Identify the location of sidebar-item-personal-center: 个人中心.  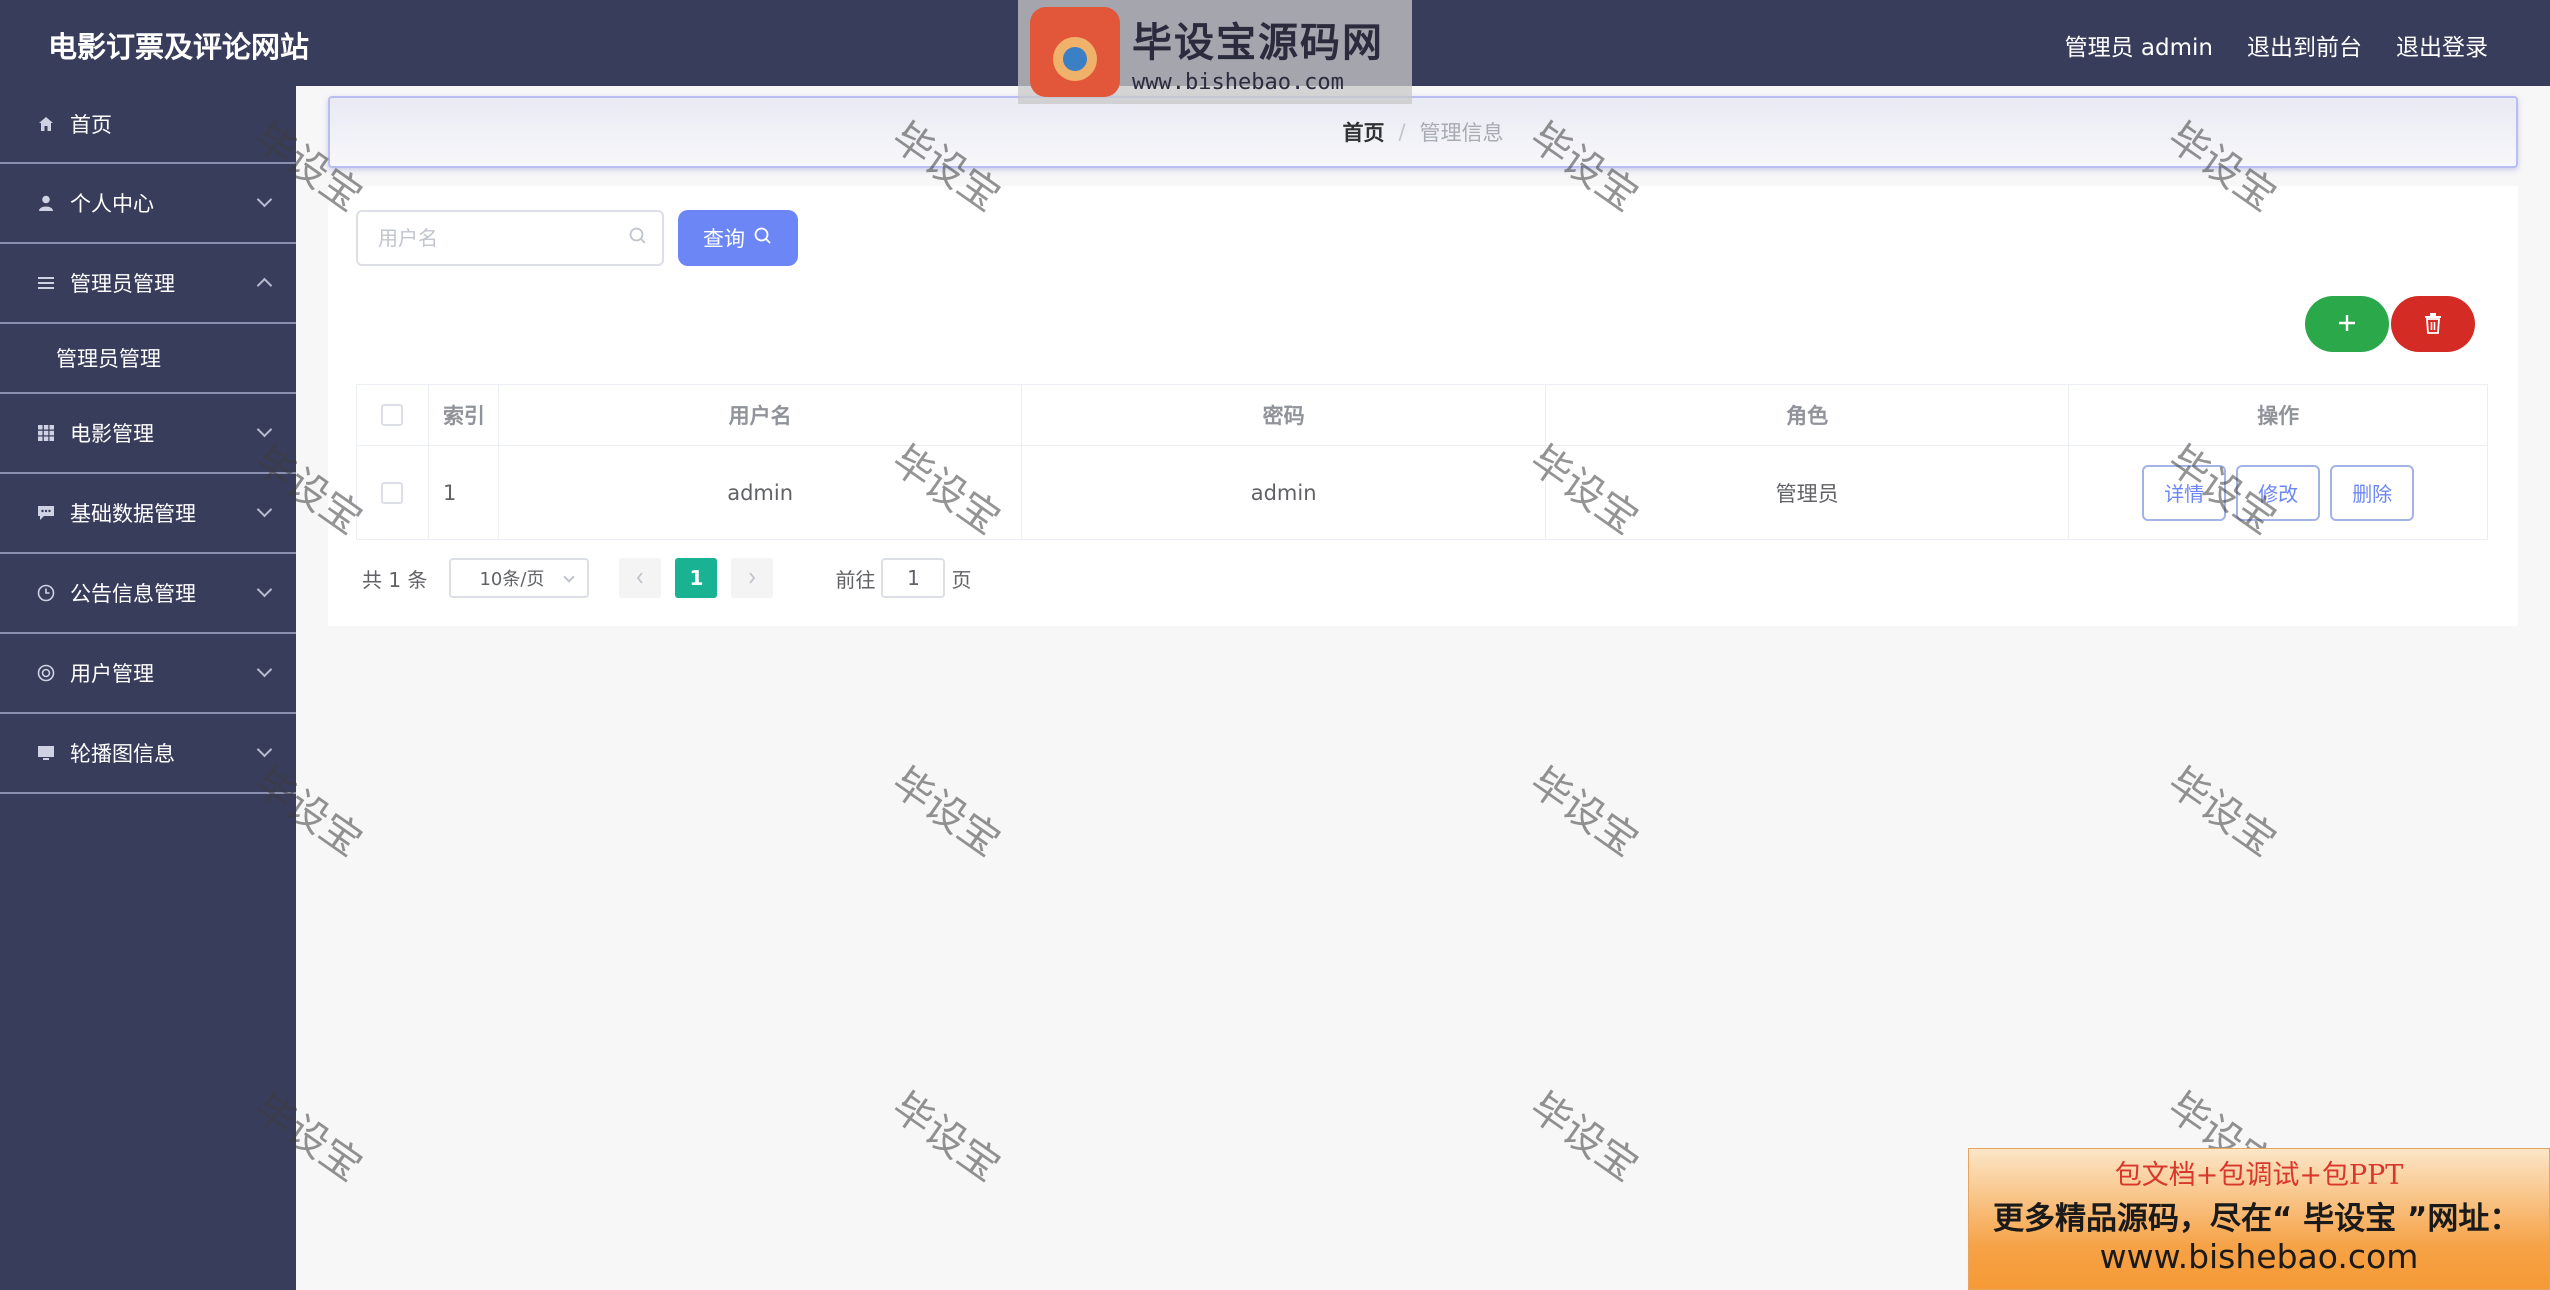
(148, 204).